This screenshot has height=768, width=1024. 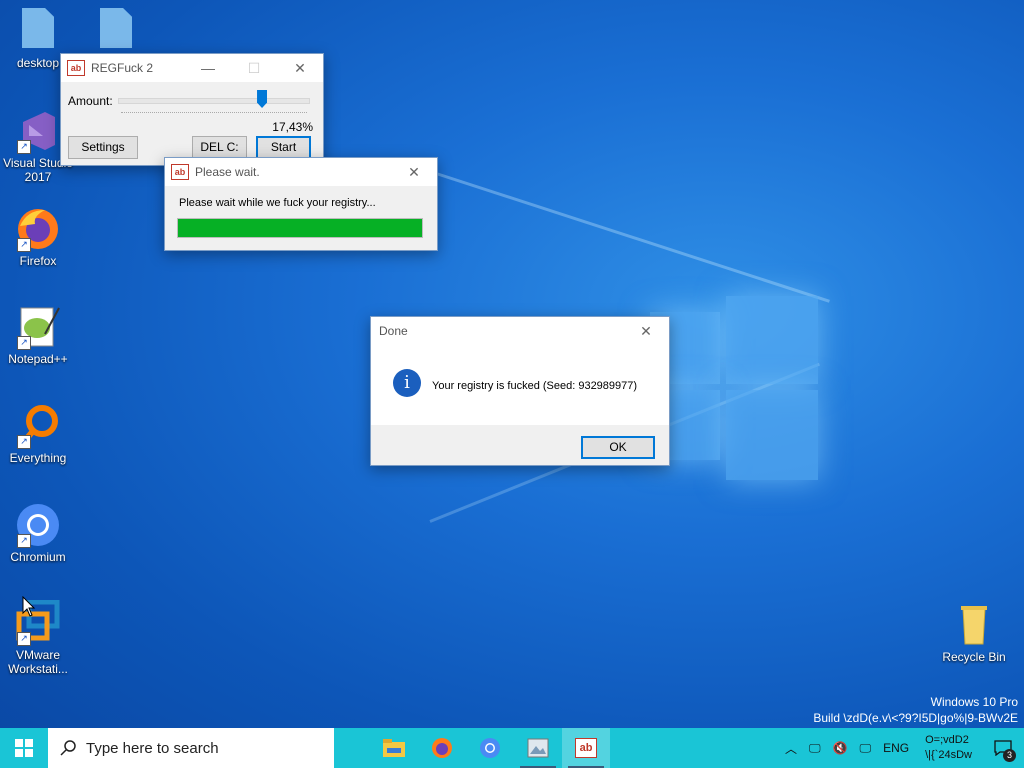 I want to click on minimize-button: —, so click(x=208, y=68).